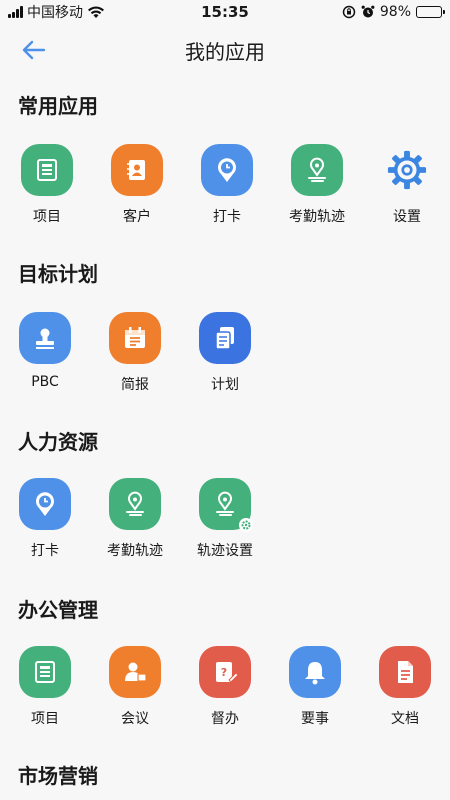 The image size is (450, 800). Describe the element at coordinates (407, 170) in the screenshot. I see `settings-gear-icon` at that location.